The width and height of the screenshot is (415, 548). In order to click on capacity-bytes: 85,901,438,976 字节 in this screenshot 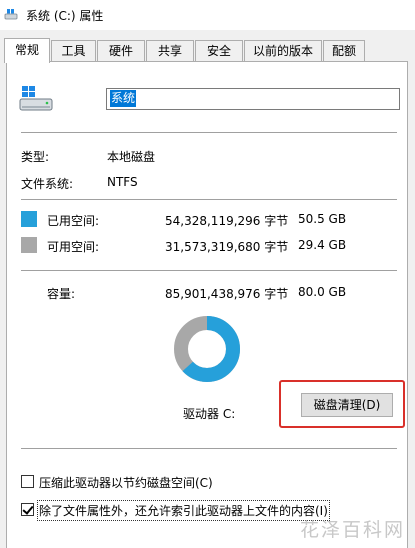, I will do `click(227, 294)`.